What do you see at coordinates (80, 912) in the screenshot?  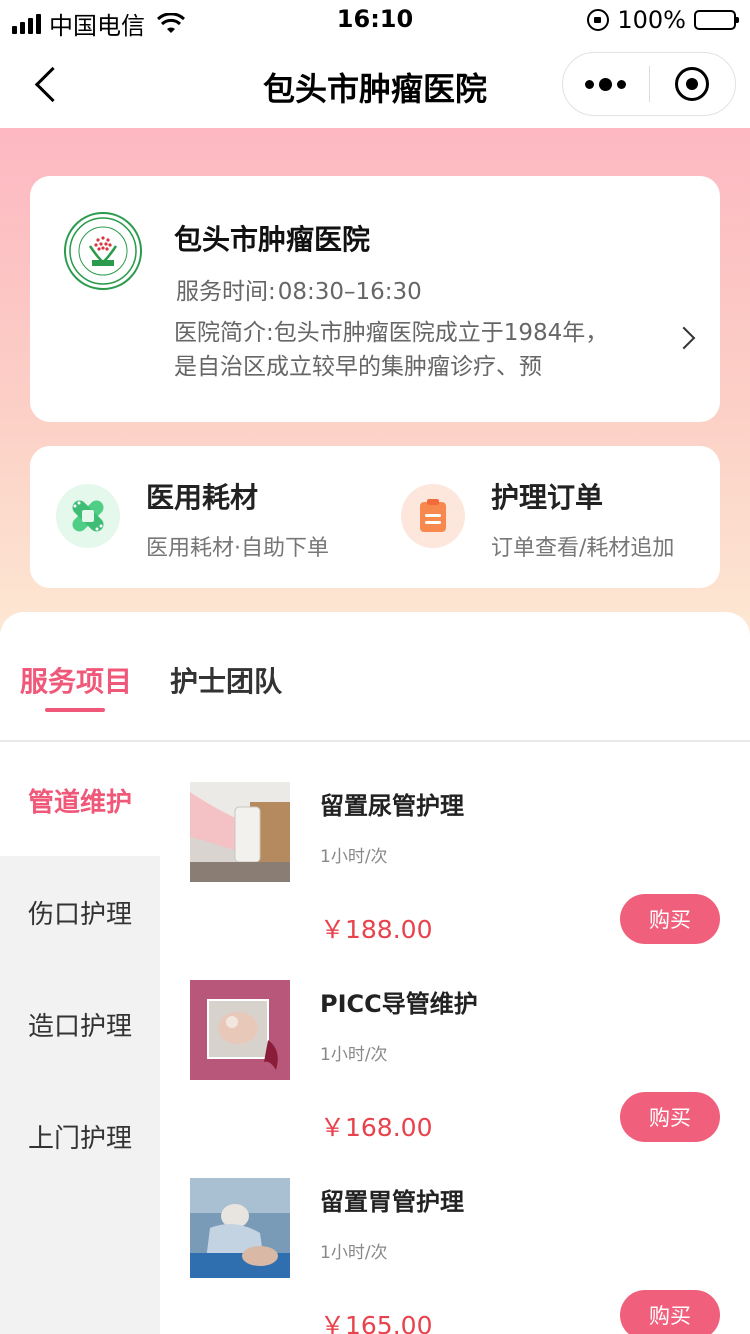 I see `category-wound-care: 伤口护理` at bounding box center [80, 912].